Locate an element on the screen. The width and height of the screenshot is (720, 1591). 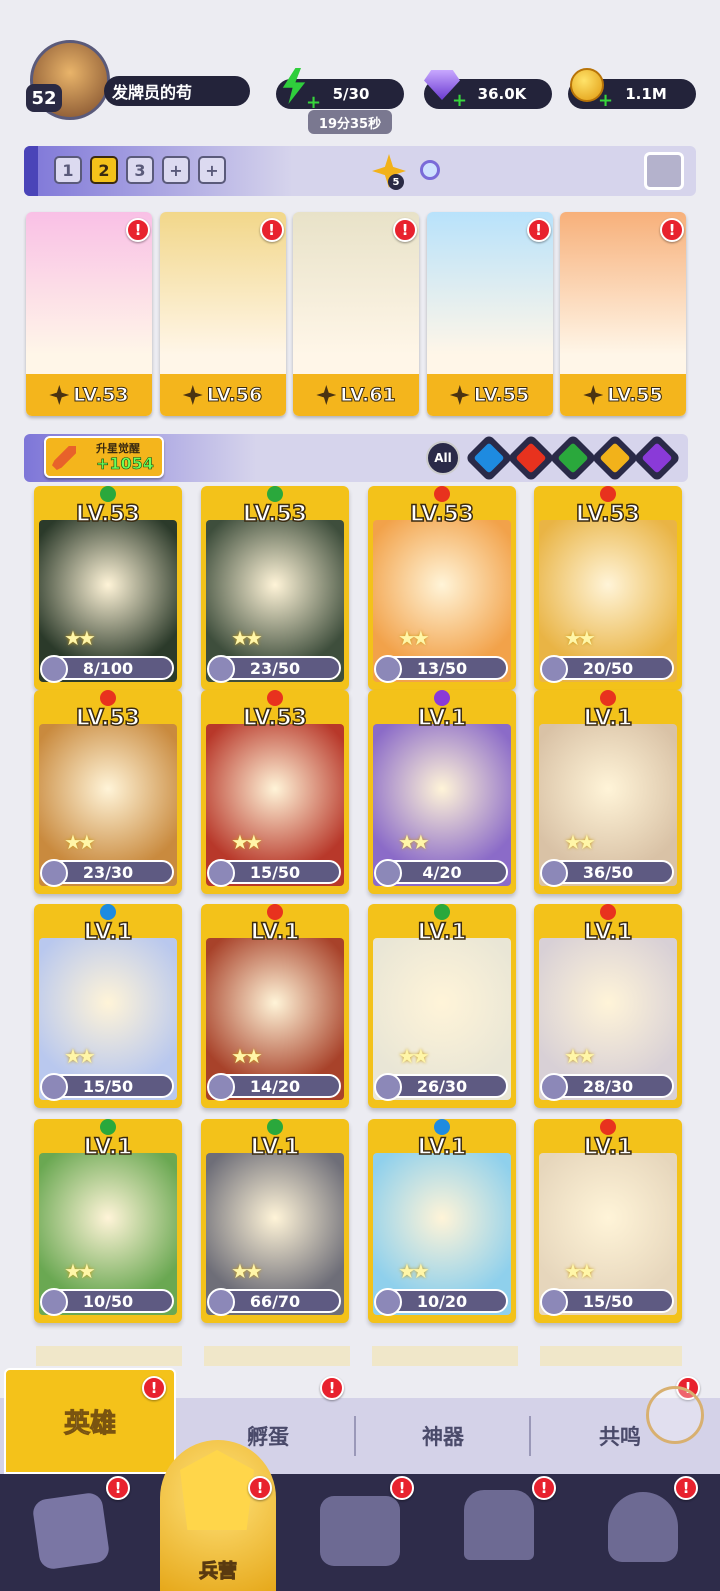
hero-shard-text: 26/30 is located at coordinates (442, 1086).